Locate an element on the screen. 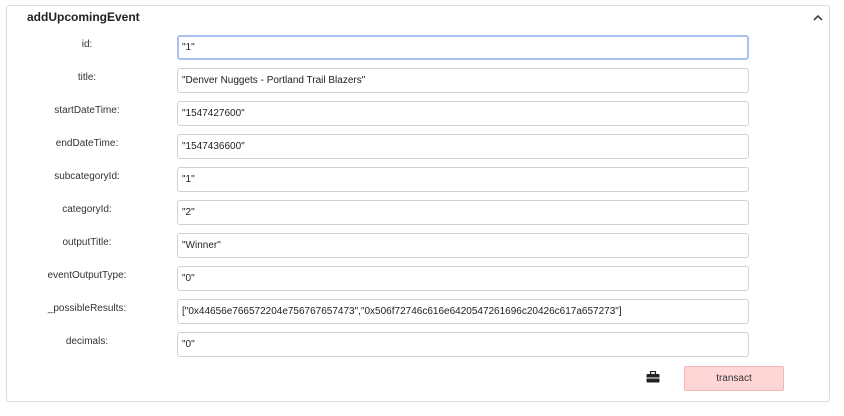 The height and width of the screenshot is (416, 844). param-row-id: id: is located at coordinates (419, 48).